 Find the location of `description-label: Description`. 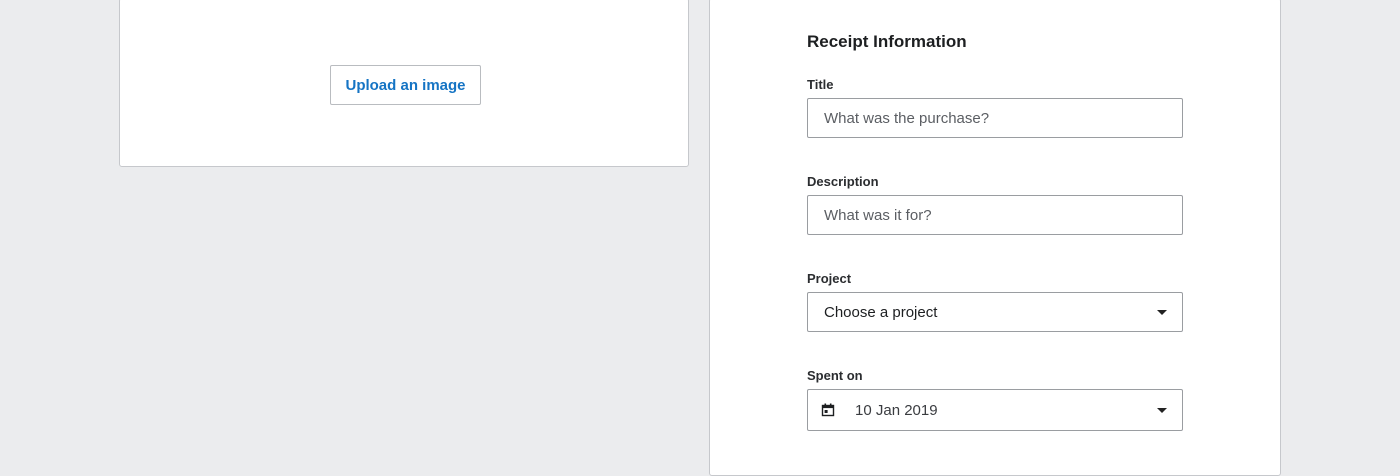

description-label: Description is located at coordinates (843, 181).